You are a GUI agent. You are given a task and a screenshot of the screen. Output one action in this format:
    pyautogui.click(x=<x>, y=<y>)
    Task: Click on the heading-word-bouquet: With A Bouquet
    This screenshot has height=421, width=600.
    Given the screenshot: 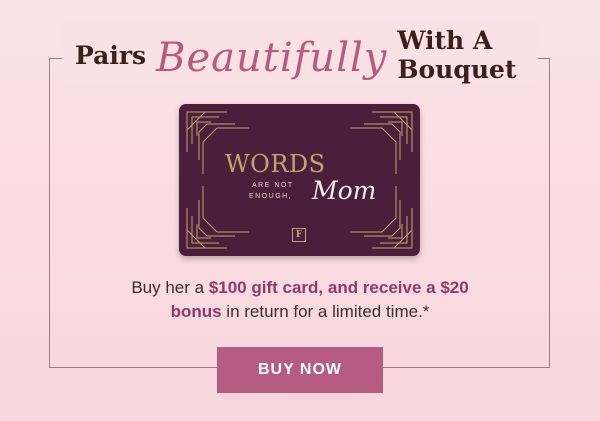 What is the action you would take?
    pyautogui.click(x=457, y=55)
    